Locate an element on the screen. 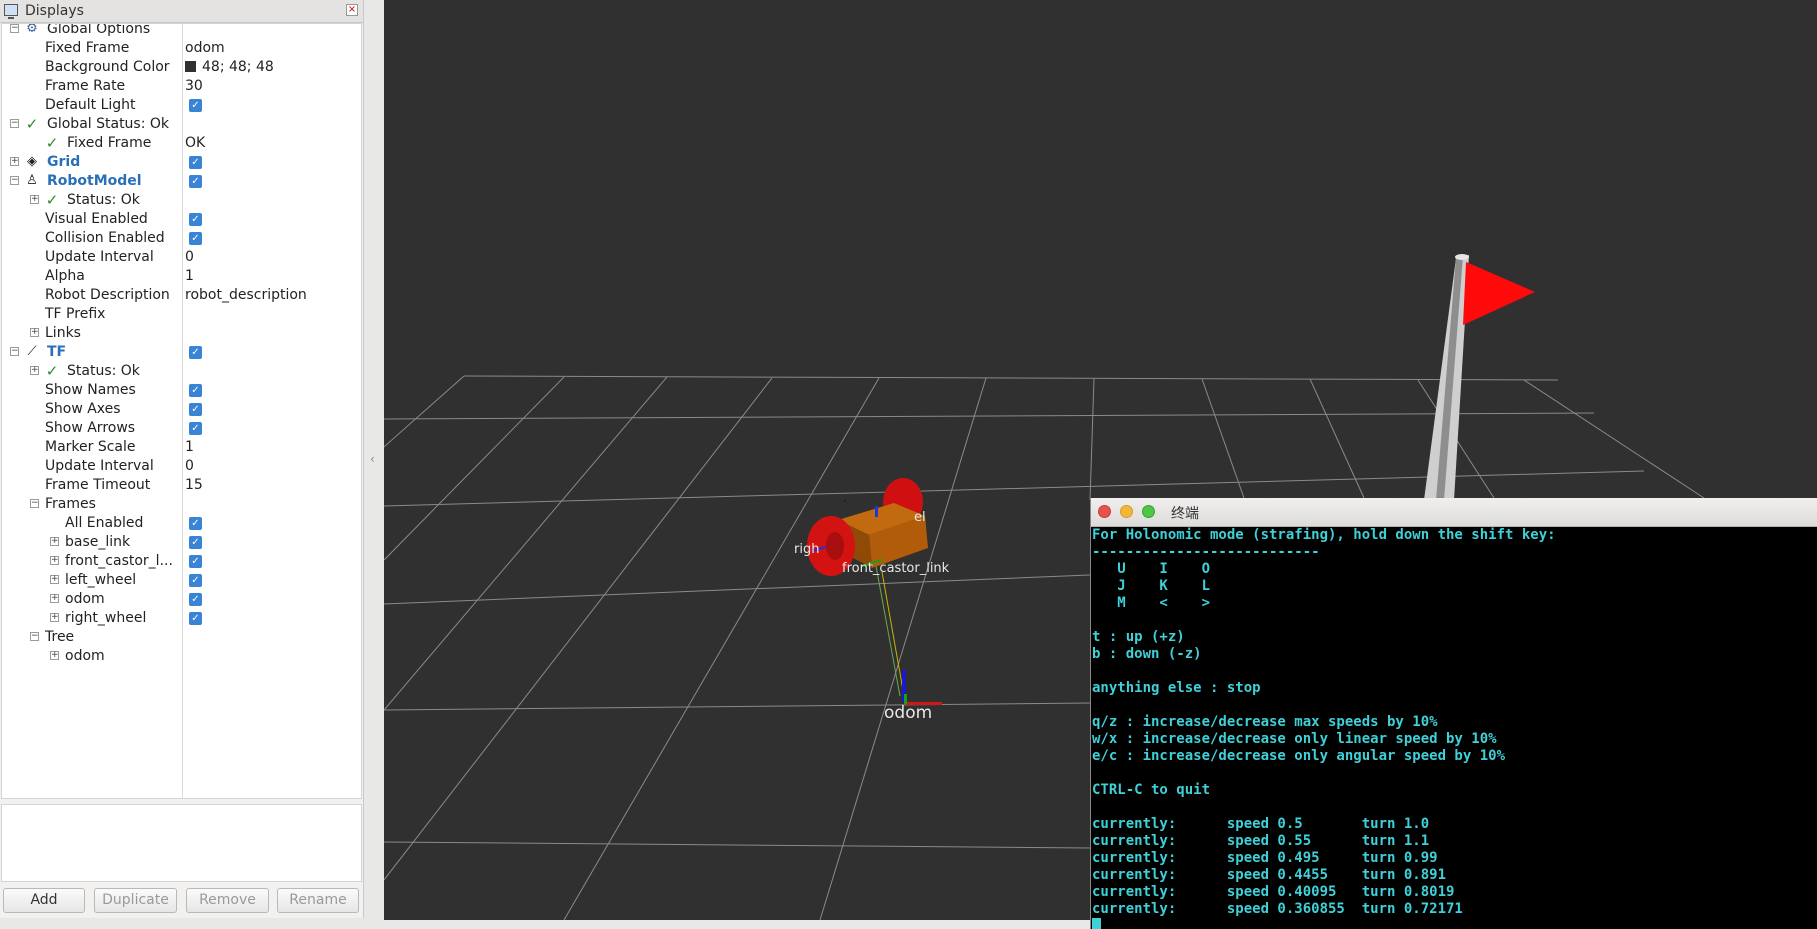 The height and width of the screenshot is (929, 1817). tree-row-label: Fixed Frame is located at coordinates (87, 48).